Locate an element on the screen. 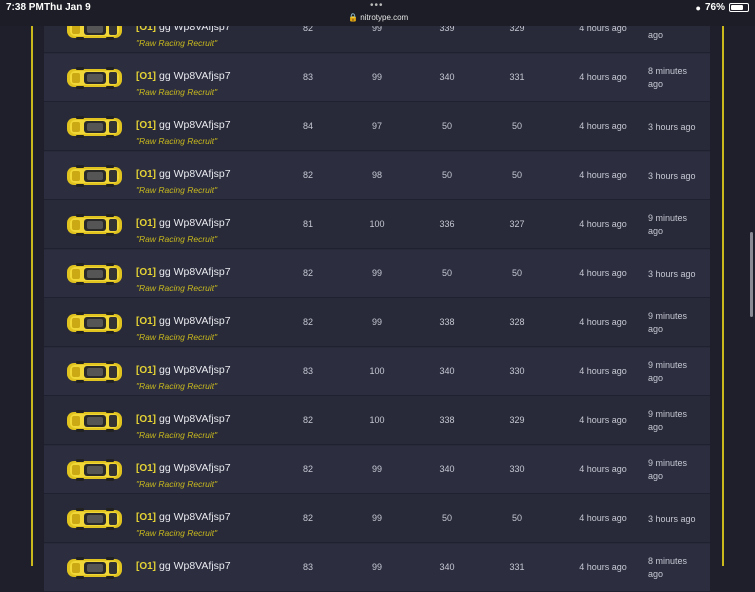 This screenshot has width=755, height=592. cell-col6: 3 hours ago is located at coordinates (672, 127).